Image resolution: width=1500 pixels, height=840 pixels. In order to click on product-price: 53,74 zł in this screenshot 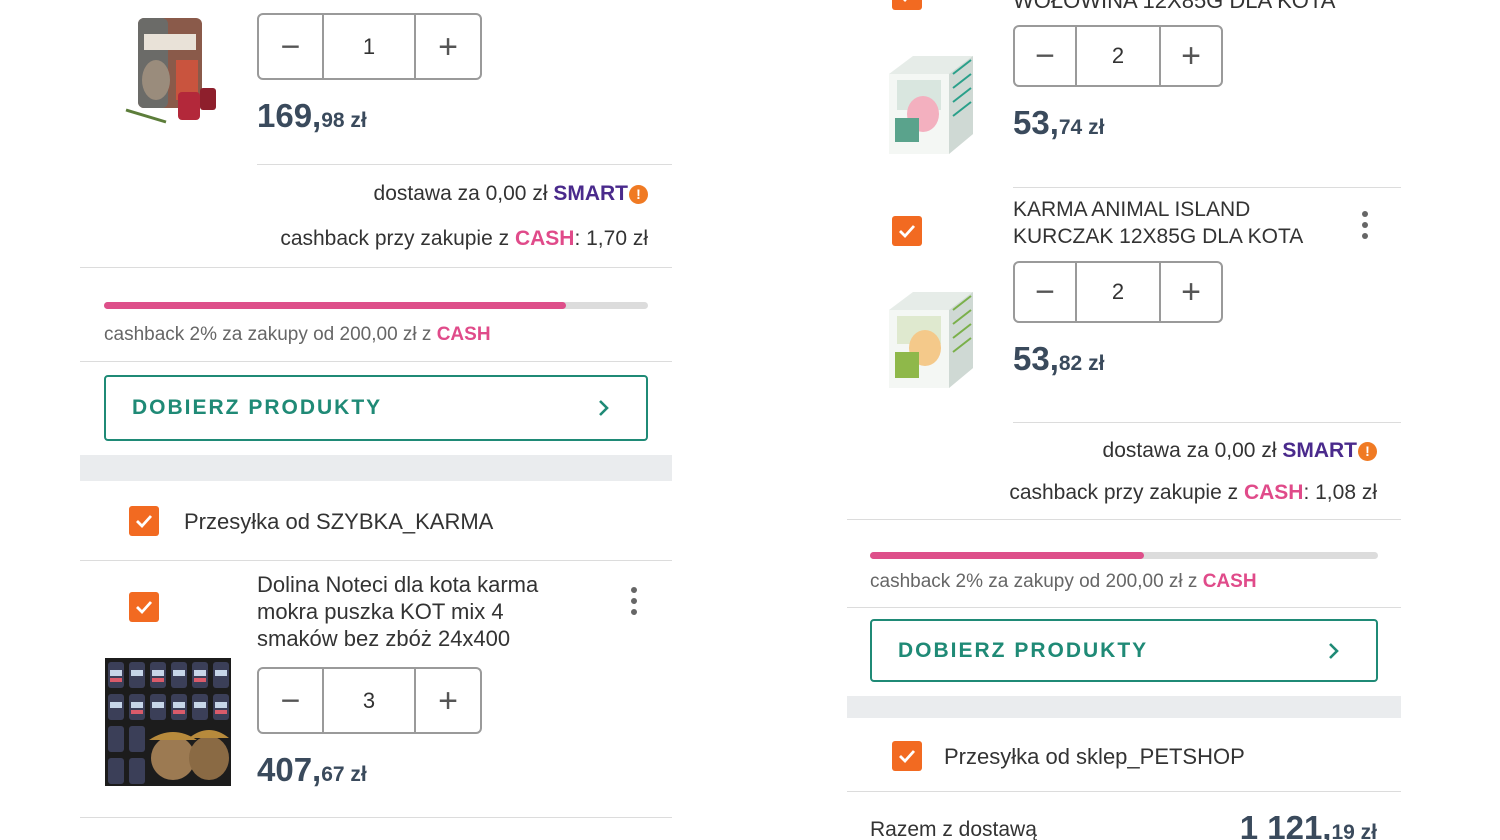, I will do `click(1059, 122)`.